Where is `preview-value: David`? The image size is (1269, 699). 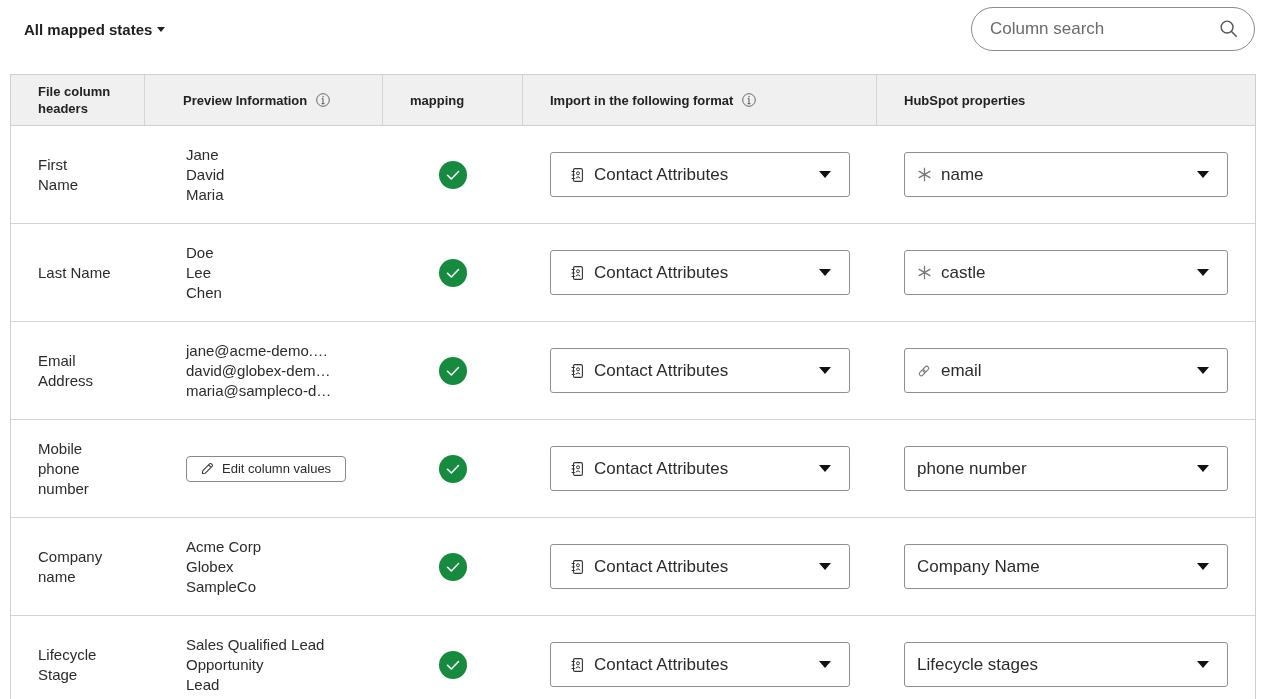 preview-value: David is located at coordinates (205, 174).